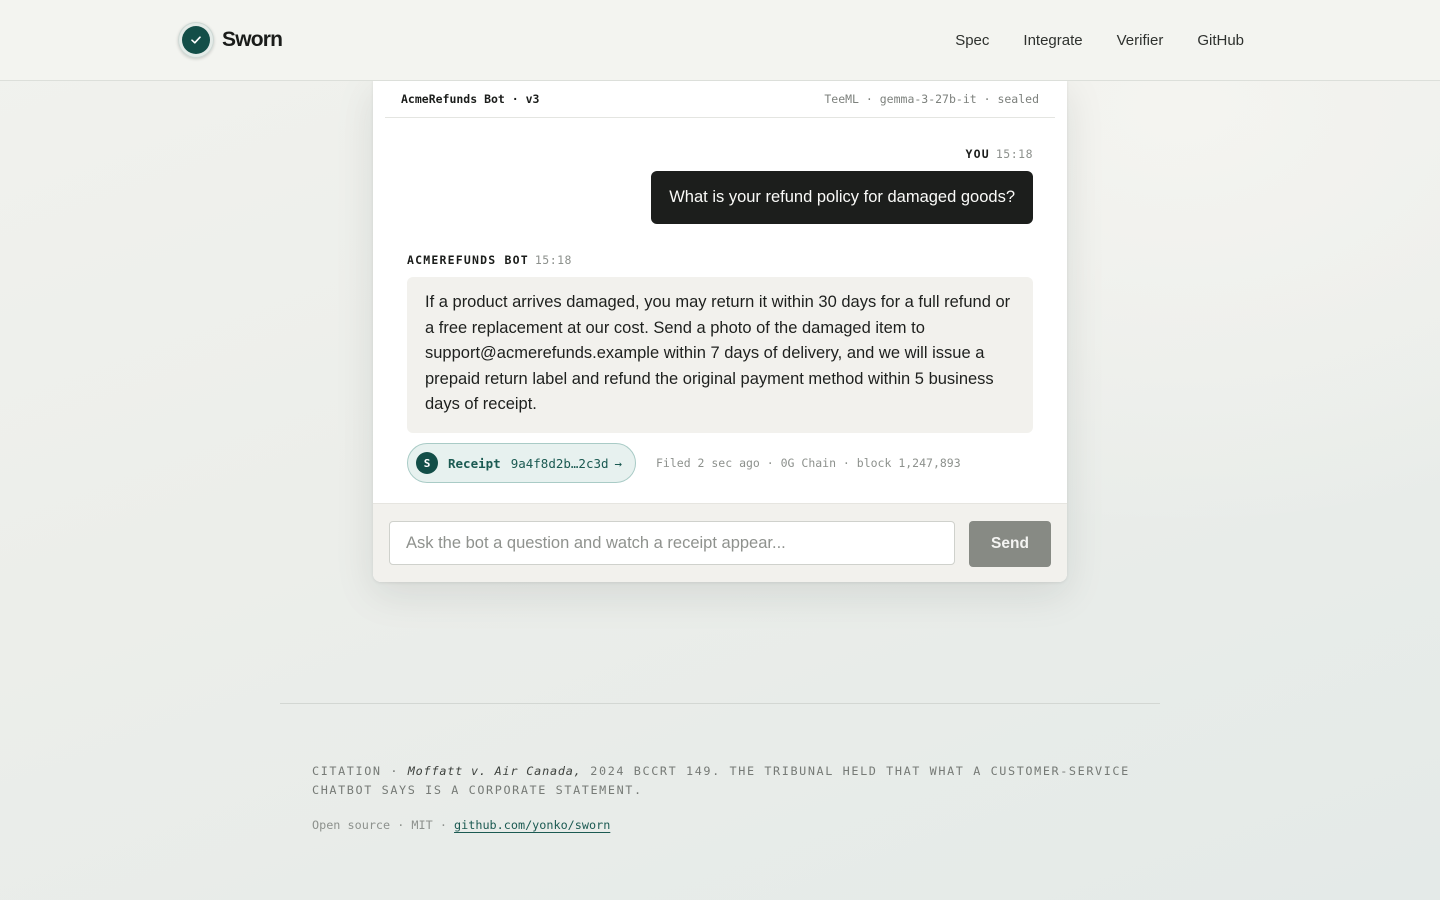 The image size is (1440, 900). I want to click on brand-name: Sworn, so click(252, 39).